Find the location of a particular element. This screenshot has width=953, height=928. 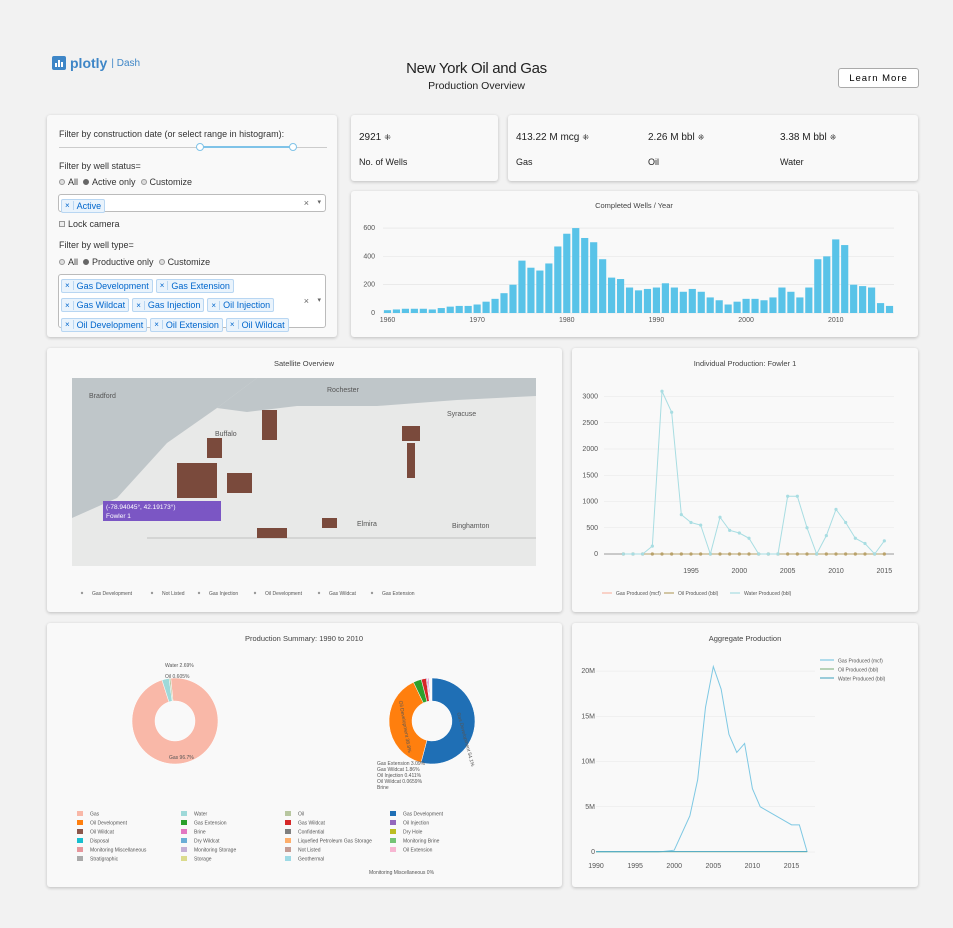

checkbox-box is located at coordinates (62, 224).